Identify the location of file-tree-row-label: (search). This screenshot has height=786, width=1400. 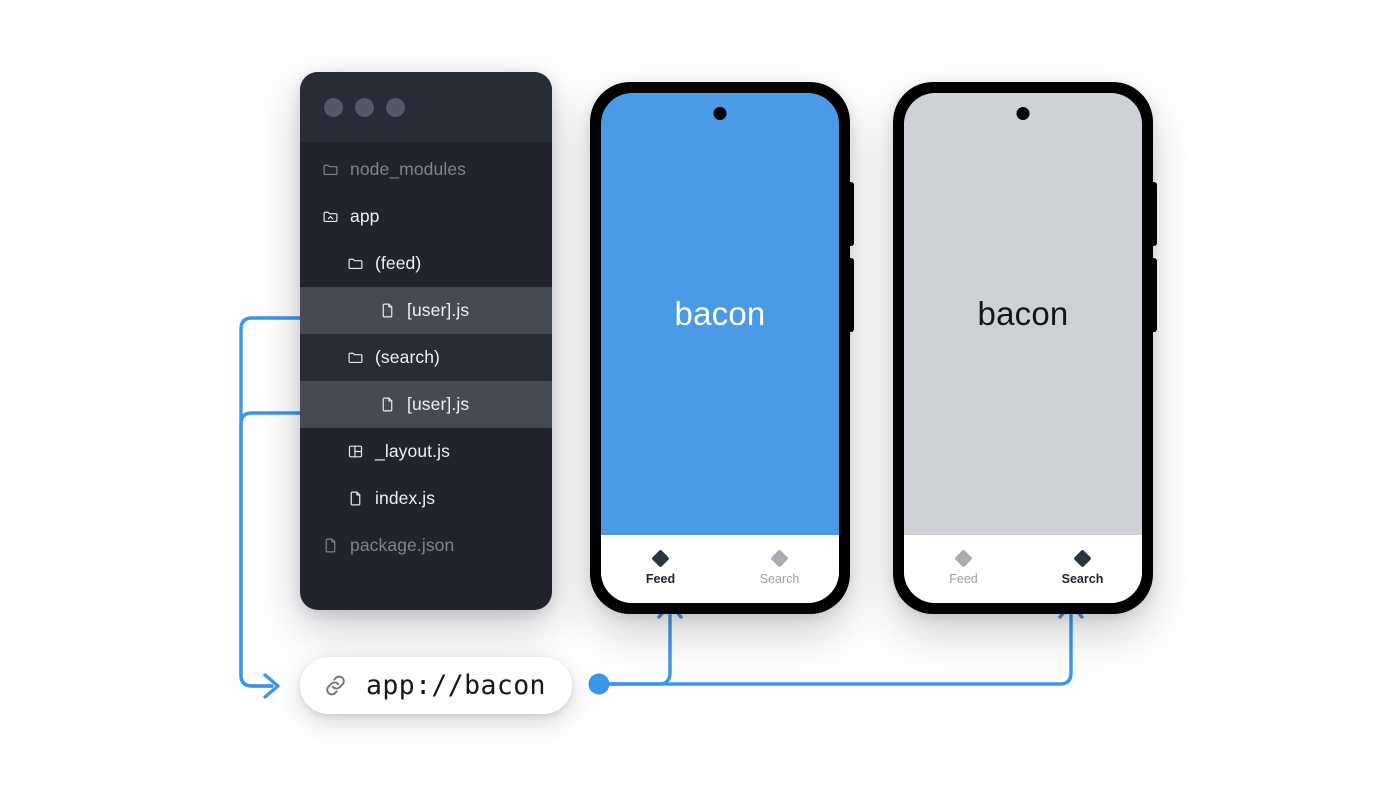
(407, 357).